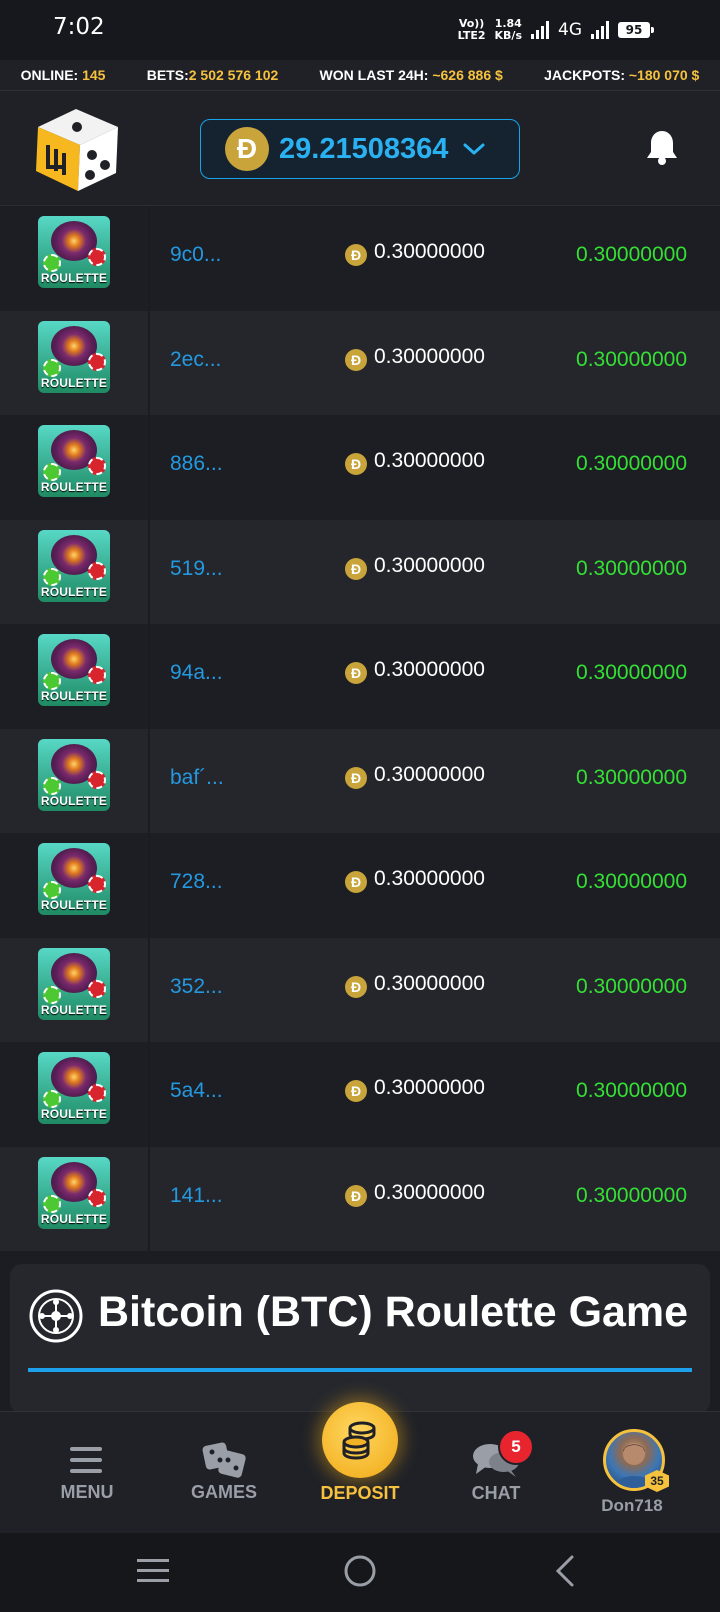  What do you see at coordinates (79, 27) in the screenshot?
I see `clock: 7:02` at bounding box center [79, 27].